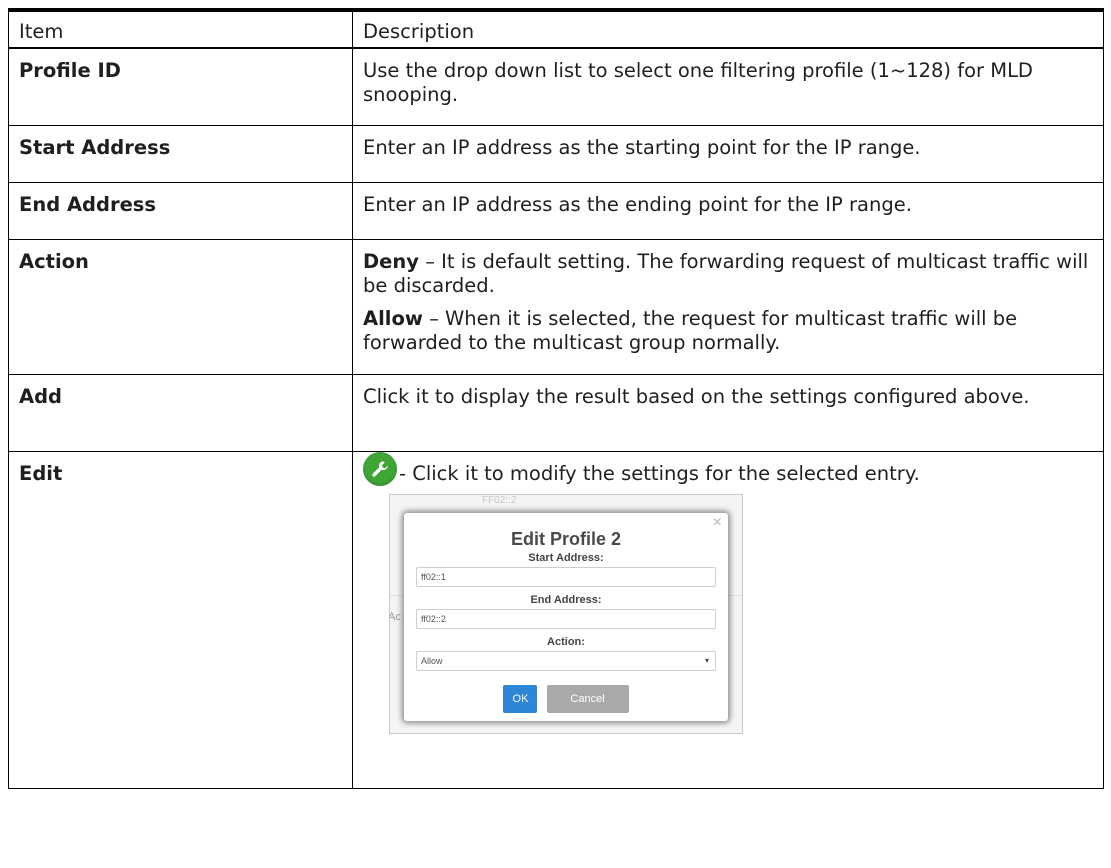 This screenshot has width=1111, height=868. I want to click on item-start-address: Start Address, so click(180, 154).